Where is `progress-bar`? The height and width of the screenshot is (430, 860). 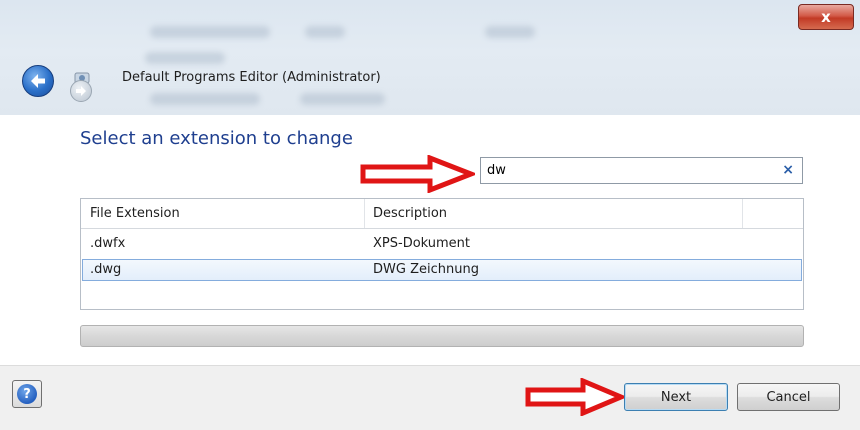 progress-bar is located at coordinates (442, 336).